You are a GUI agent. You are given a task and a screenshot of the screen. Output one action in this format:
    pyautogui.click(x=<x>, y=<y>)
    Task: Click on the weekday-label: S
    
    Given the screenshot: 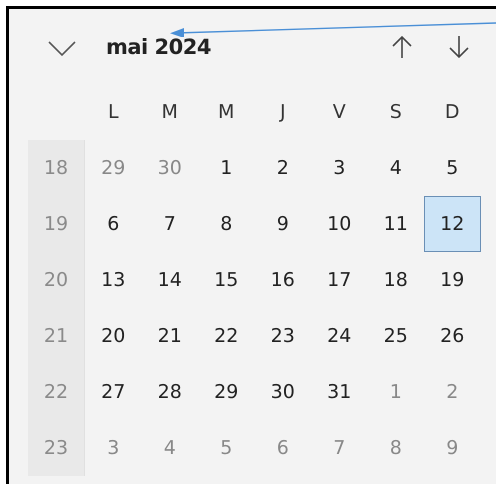 What is the action you would take?
    pyautogui.click(x=396, y=112)
    